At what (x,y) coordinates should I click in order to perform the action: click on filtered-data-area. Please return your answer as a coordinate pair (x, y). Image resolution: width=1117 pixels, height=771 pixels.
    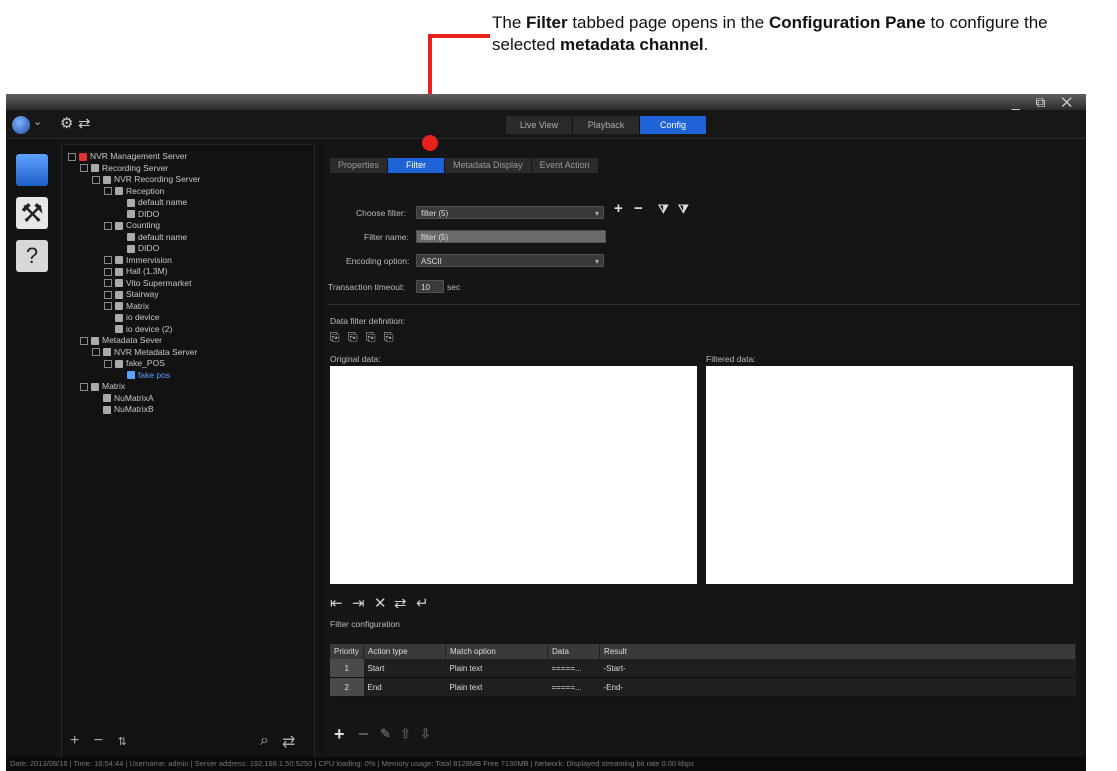
    Looking at the image, I should click on (889, 475).